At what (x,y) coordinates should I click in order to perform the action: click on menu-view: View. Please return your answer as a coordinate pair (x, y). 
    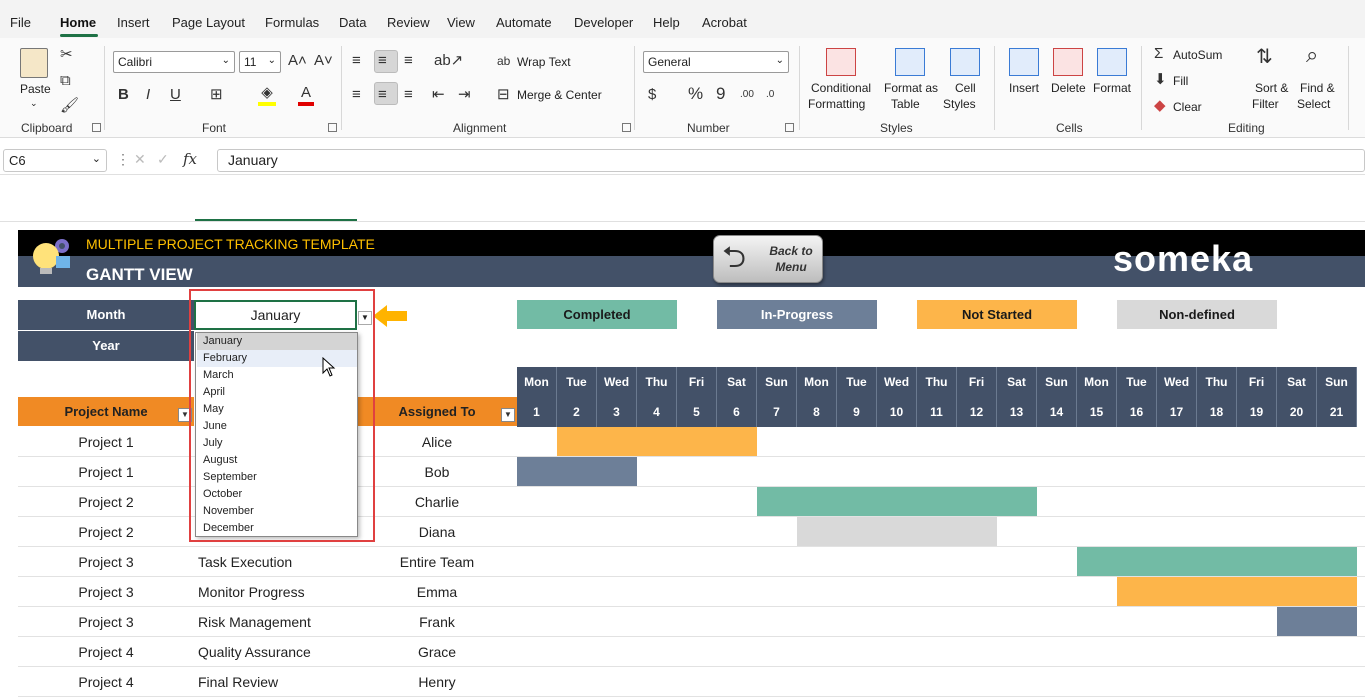
    Looking at the image, I should click on (461, 22).